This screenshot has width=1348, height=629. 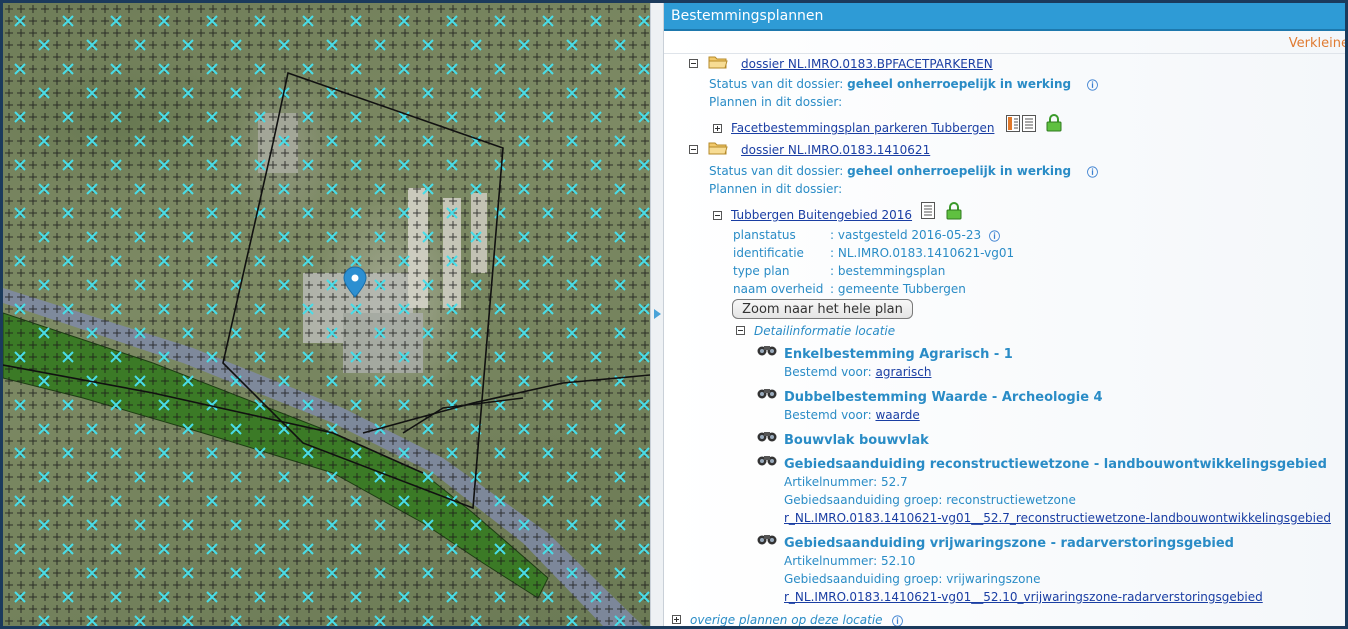 I want to click on feature-groep: Gebiedsaanduiding groep: vrijwaringszone, so click(x=912, y=579).